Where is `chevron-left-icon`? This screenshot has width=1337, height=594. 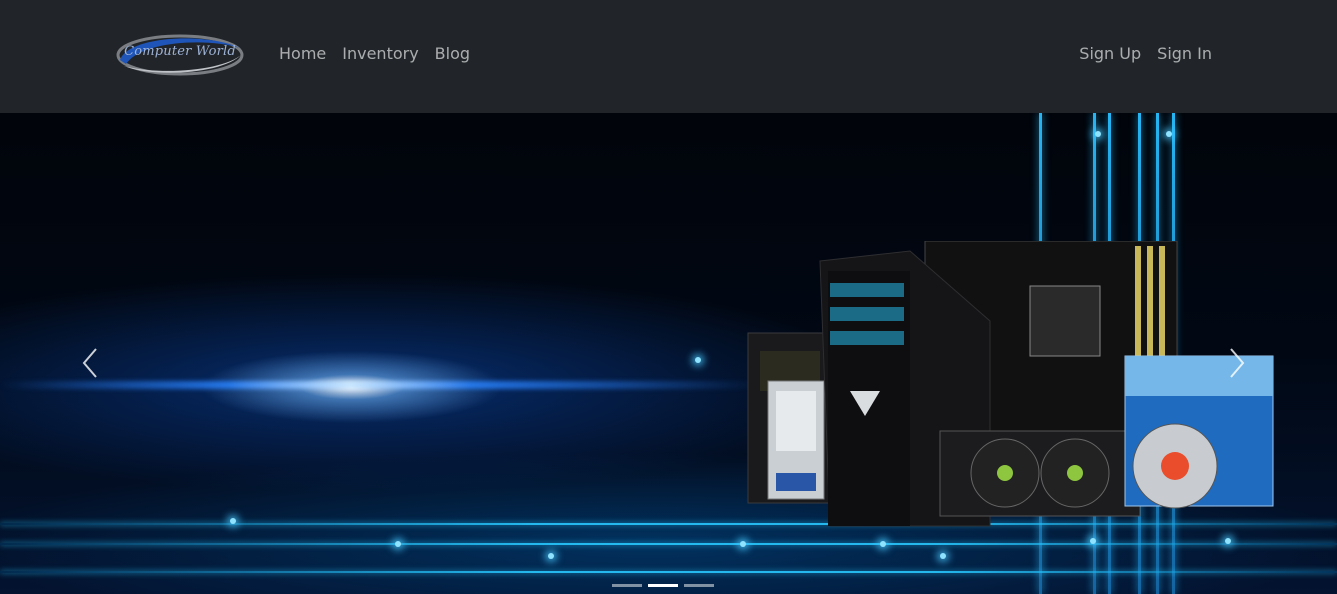 chevron-left-icon is located at coordinates (89, 363).